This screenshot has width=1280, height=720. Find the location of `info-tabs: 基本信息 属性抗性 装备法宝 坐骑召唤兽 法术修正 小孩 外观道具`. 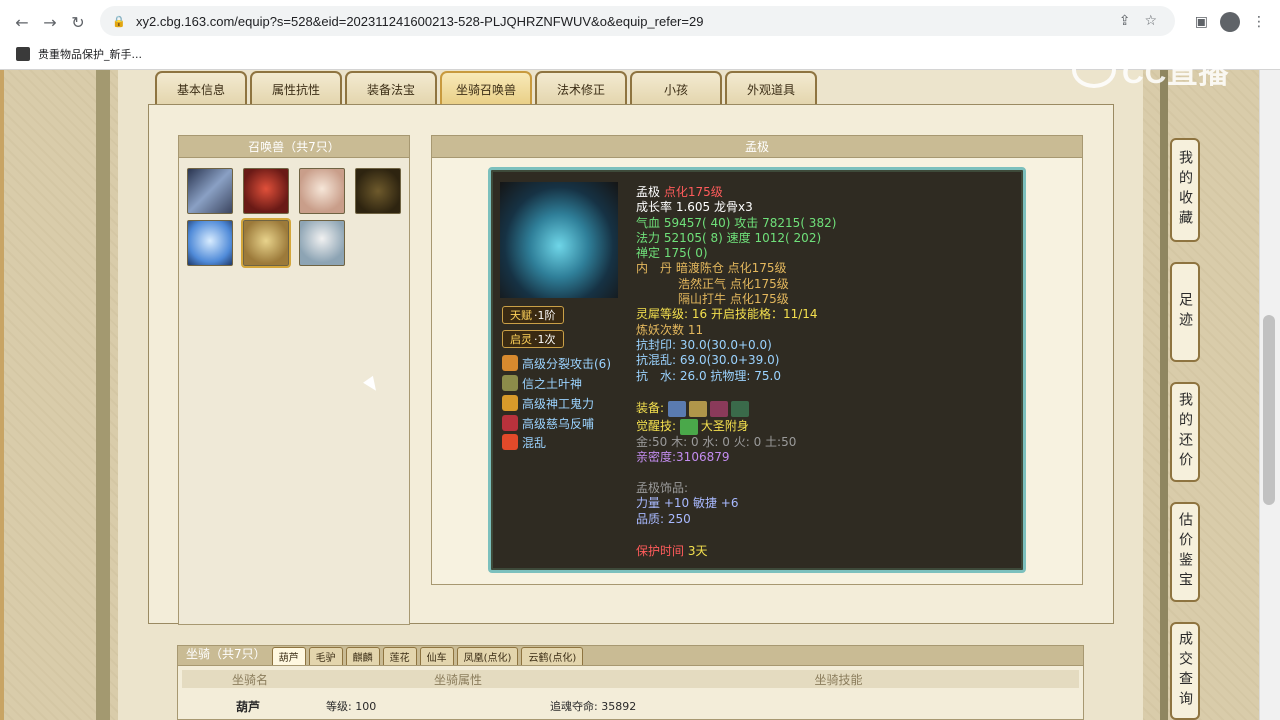

info-tabs: 基本信息 属性抗性 装备法宝 坐骑召唤兽 法术修正 小孩 外观道具 is located at coordinates (486, 88).